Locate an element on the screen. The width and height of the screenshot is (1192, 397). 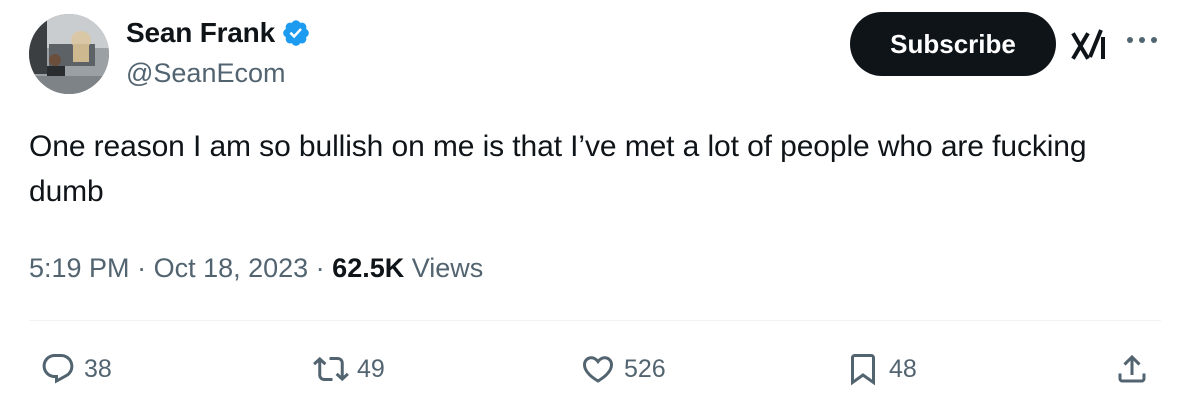
reply-button: 38 is located at coordinates (76, 369).